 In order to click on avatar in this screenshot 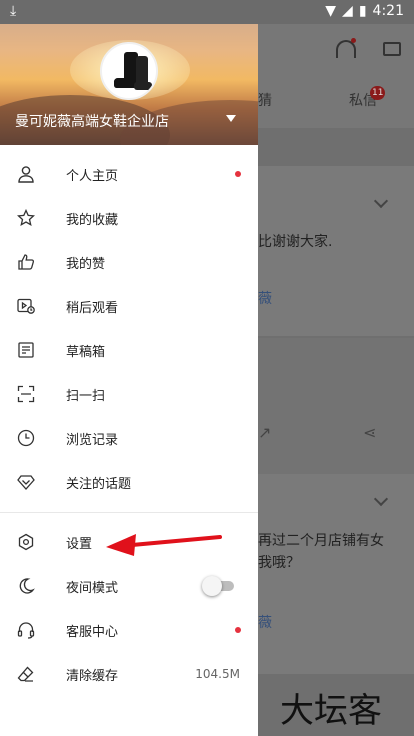, I will do `click(129, 71)`.